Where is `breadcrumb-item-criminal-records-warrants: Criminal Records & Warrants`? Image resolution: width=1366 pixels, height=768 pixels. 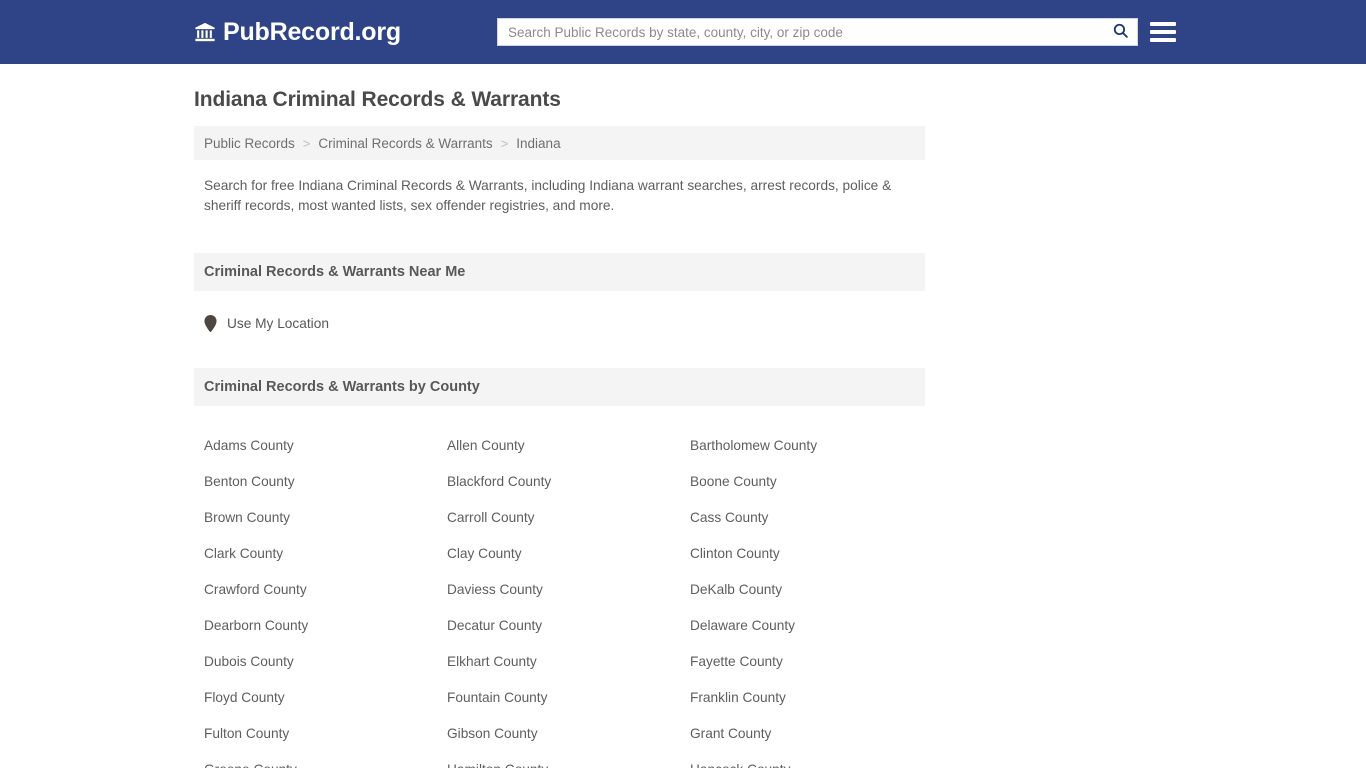 breadcrumb-item-criminal-records-warrants: Criminal Records & Warrants is located at coordinates (405, 143).